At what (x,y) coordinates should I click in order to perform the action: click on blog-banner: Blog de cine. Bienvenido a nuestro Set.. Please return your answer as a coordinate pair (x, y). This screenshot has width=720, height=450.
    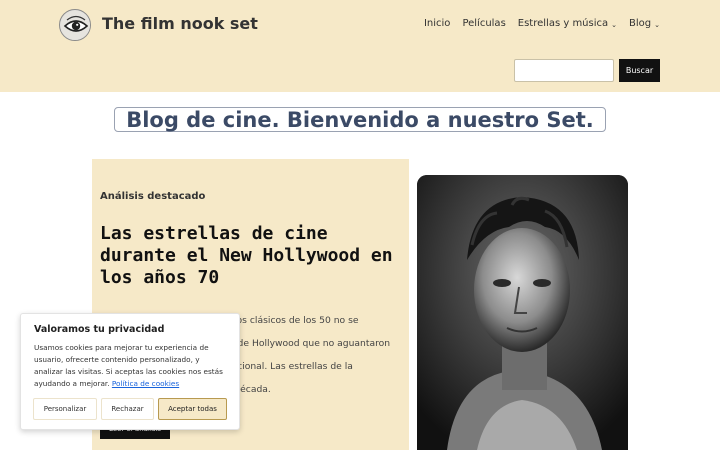
    Looking at the image, I should click on (360, 119).